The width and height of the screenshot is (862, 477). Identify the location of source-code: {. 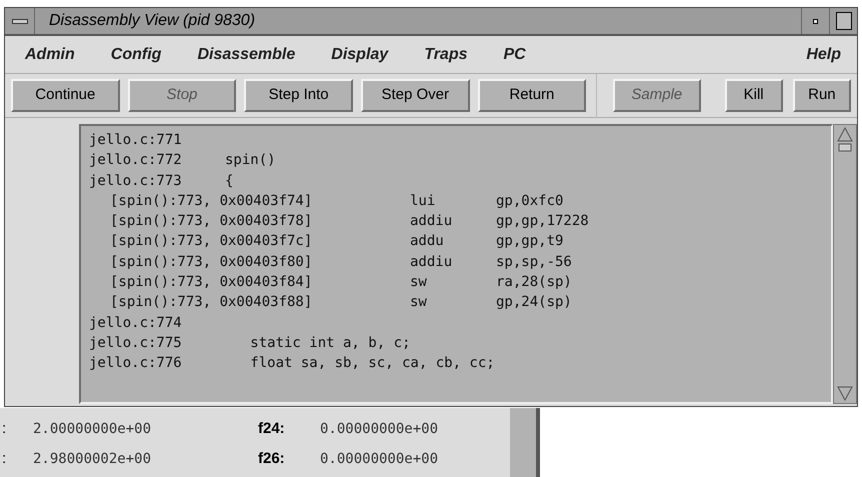
(229, 181).